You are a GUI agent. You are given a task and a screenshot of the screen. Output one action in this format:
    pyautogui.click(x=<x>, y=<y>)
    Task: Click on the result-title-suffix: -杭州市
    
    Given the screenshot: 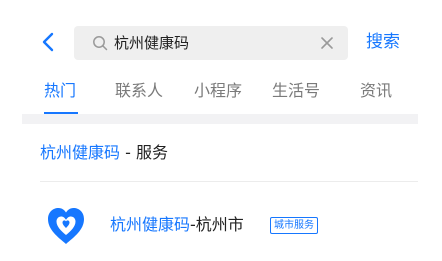 What is the action you would take?
    pyautogui.click(x=217, y=224)
    